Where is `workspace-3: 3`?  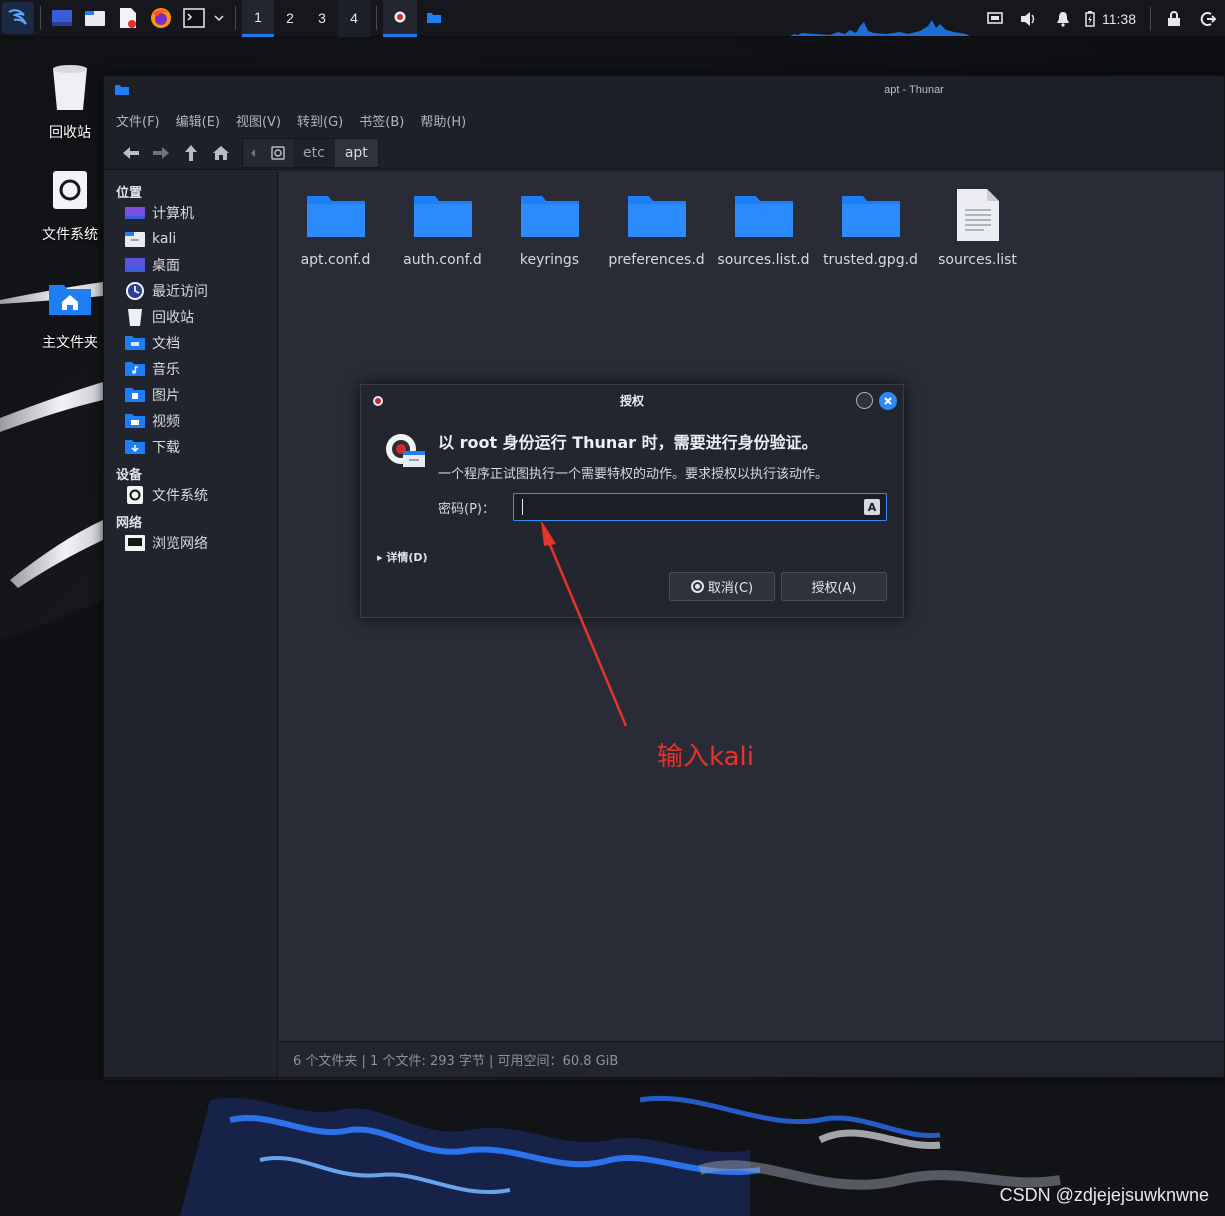 workspace-3: 3 is located at coordinates (322, 18).